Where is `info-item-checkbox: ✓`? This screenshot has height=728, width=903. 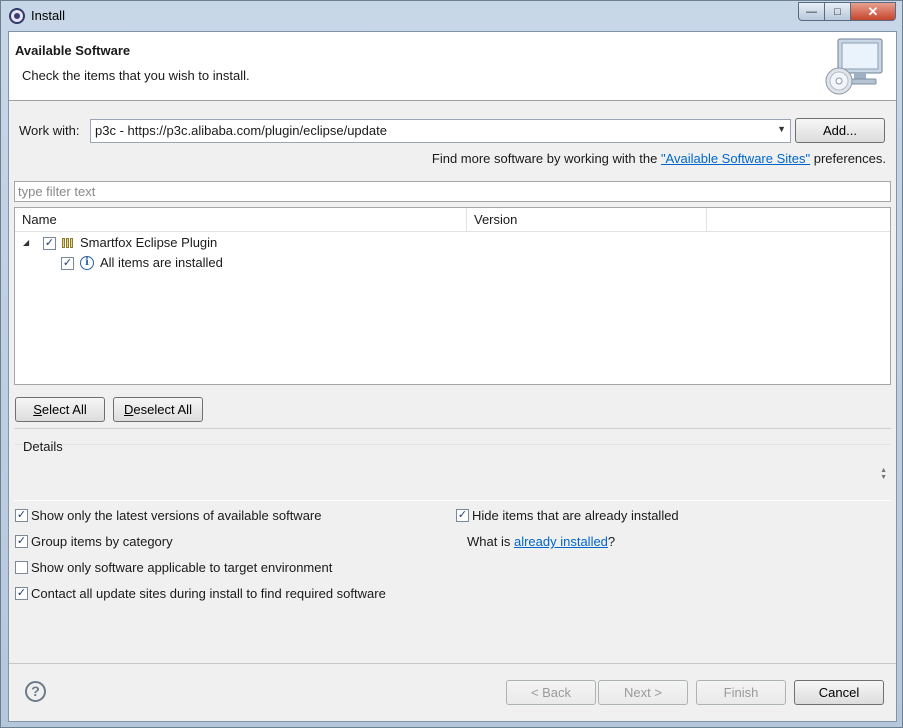
info-item-checkbox: ✓ is located at coordinates (67, 263).